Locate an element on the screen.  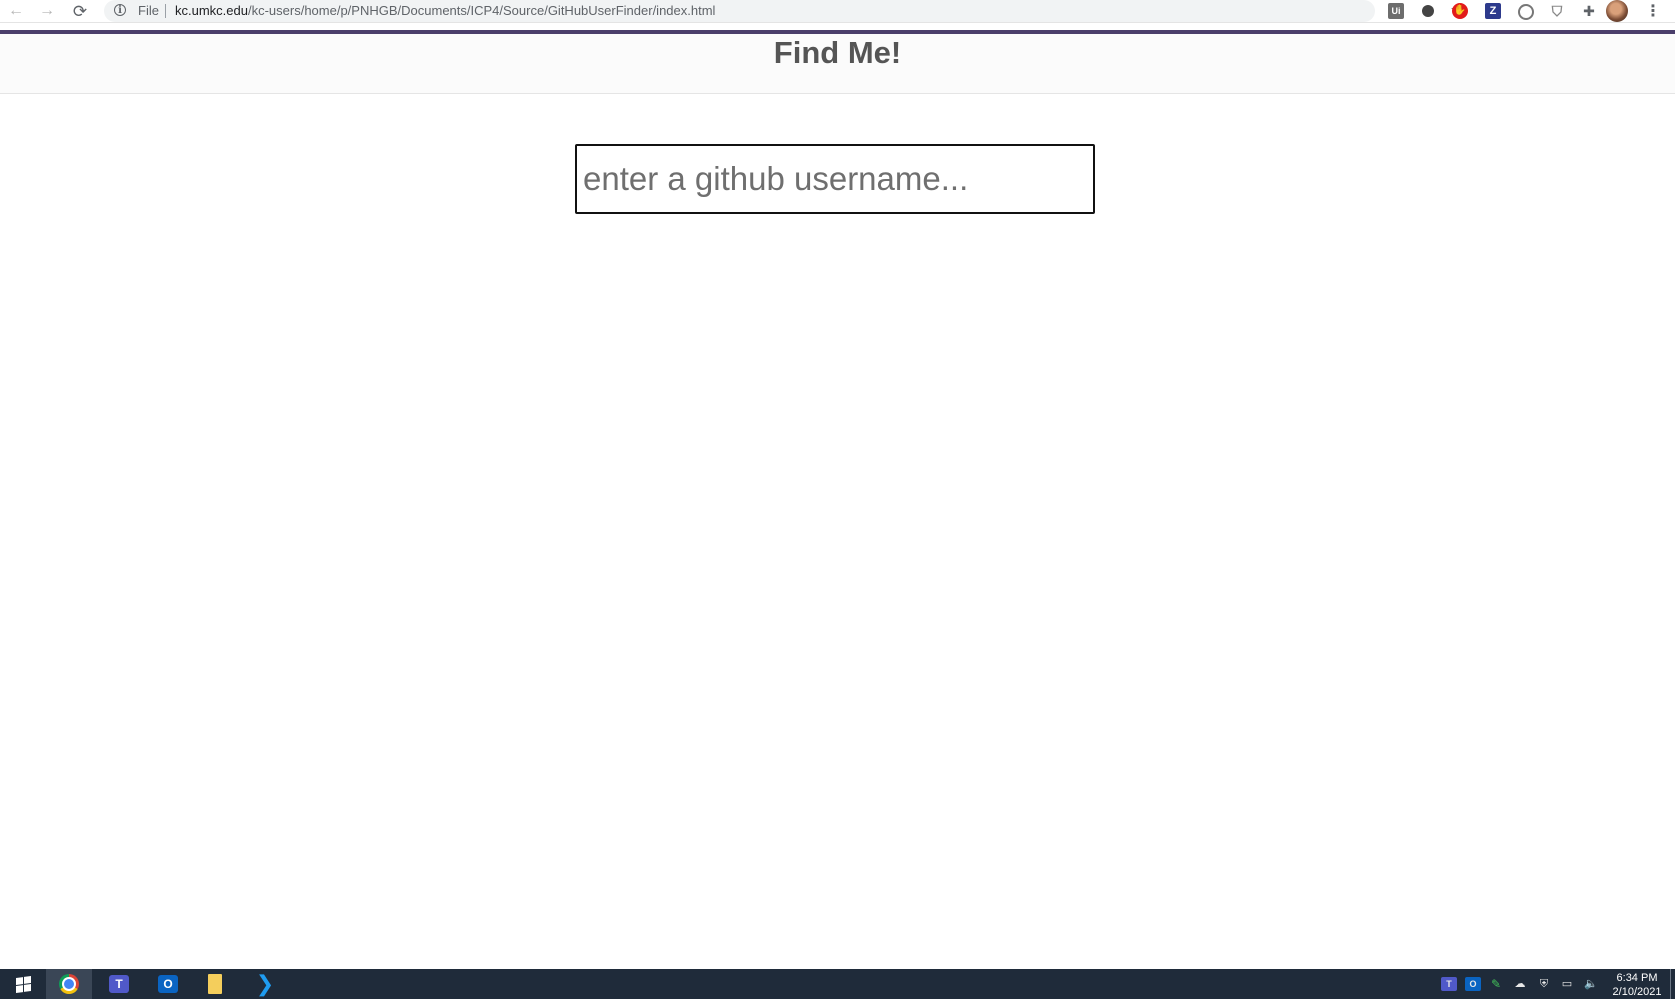
scheme-divider is located at coordinates (165, 11).